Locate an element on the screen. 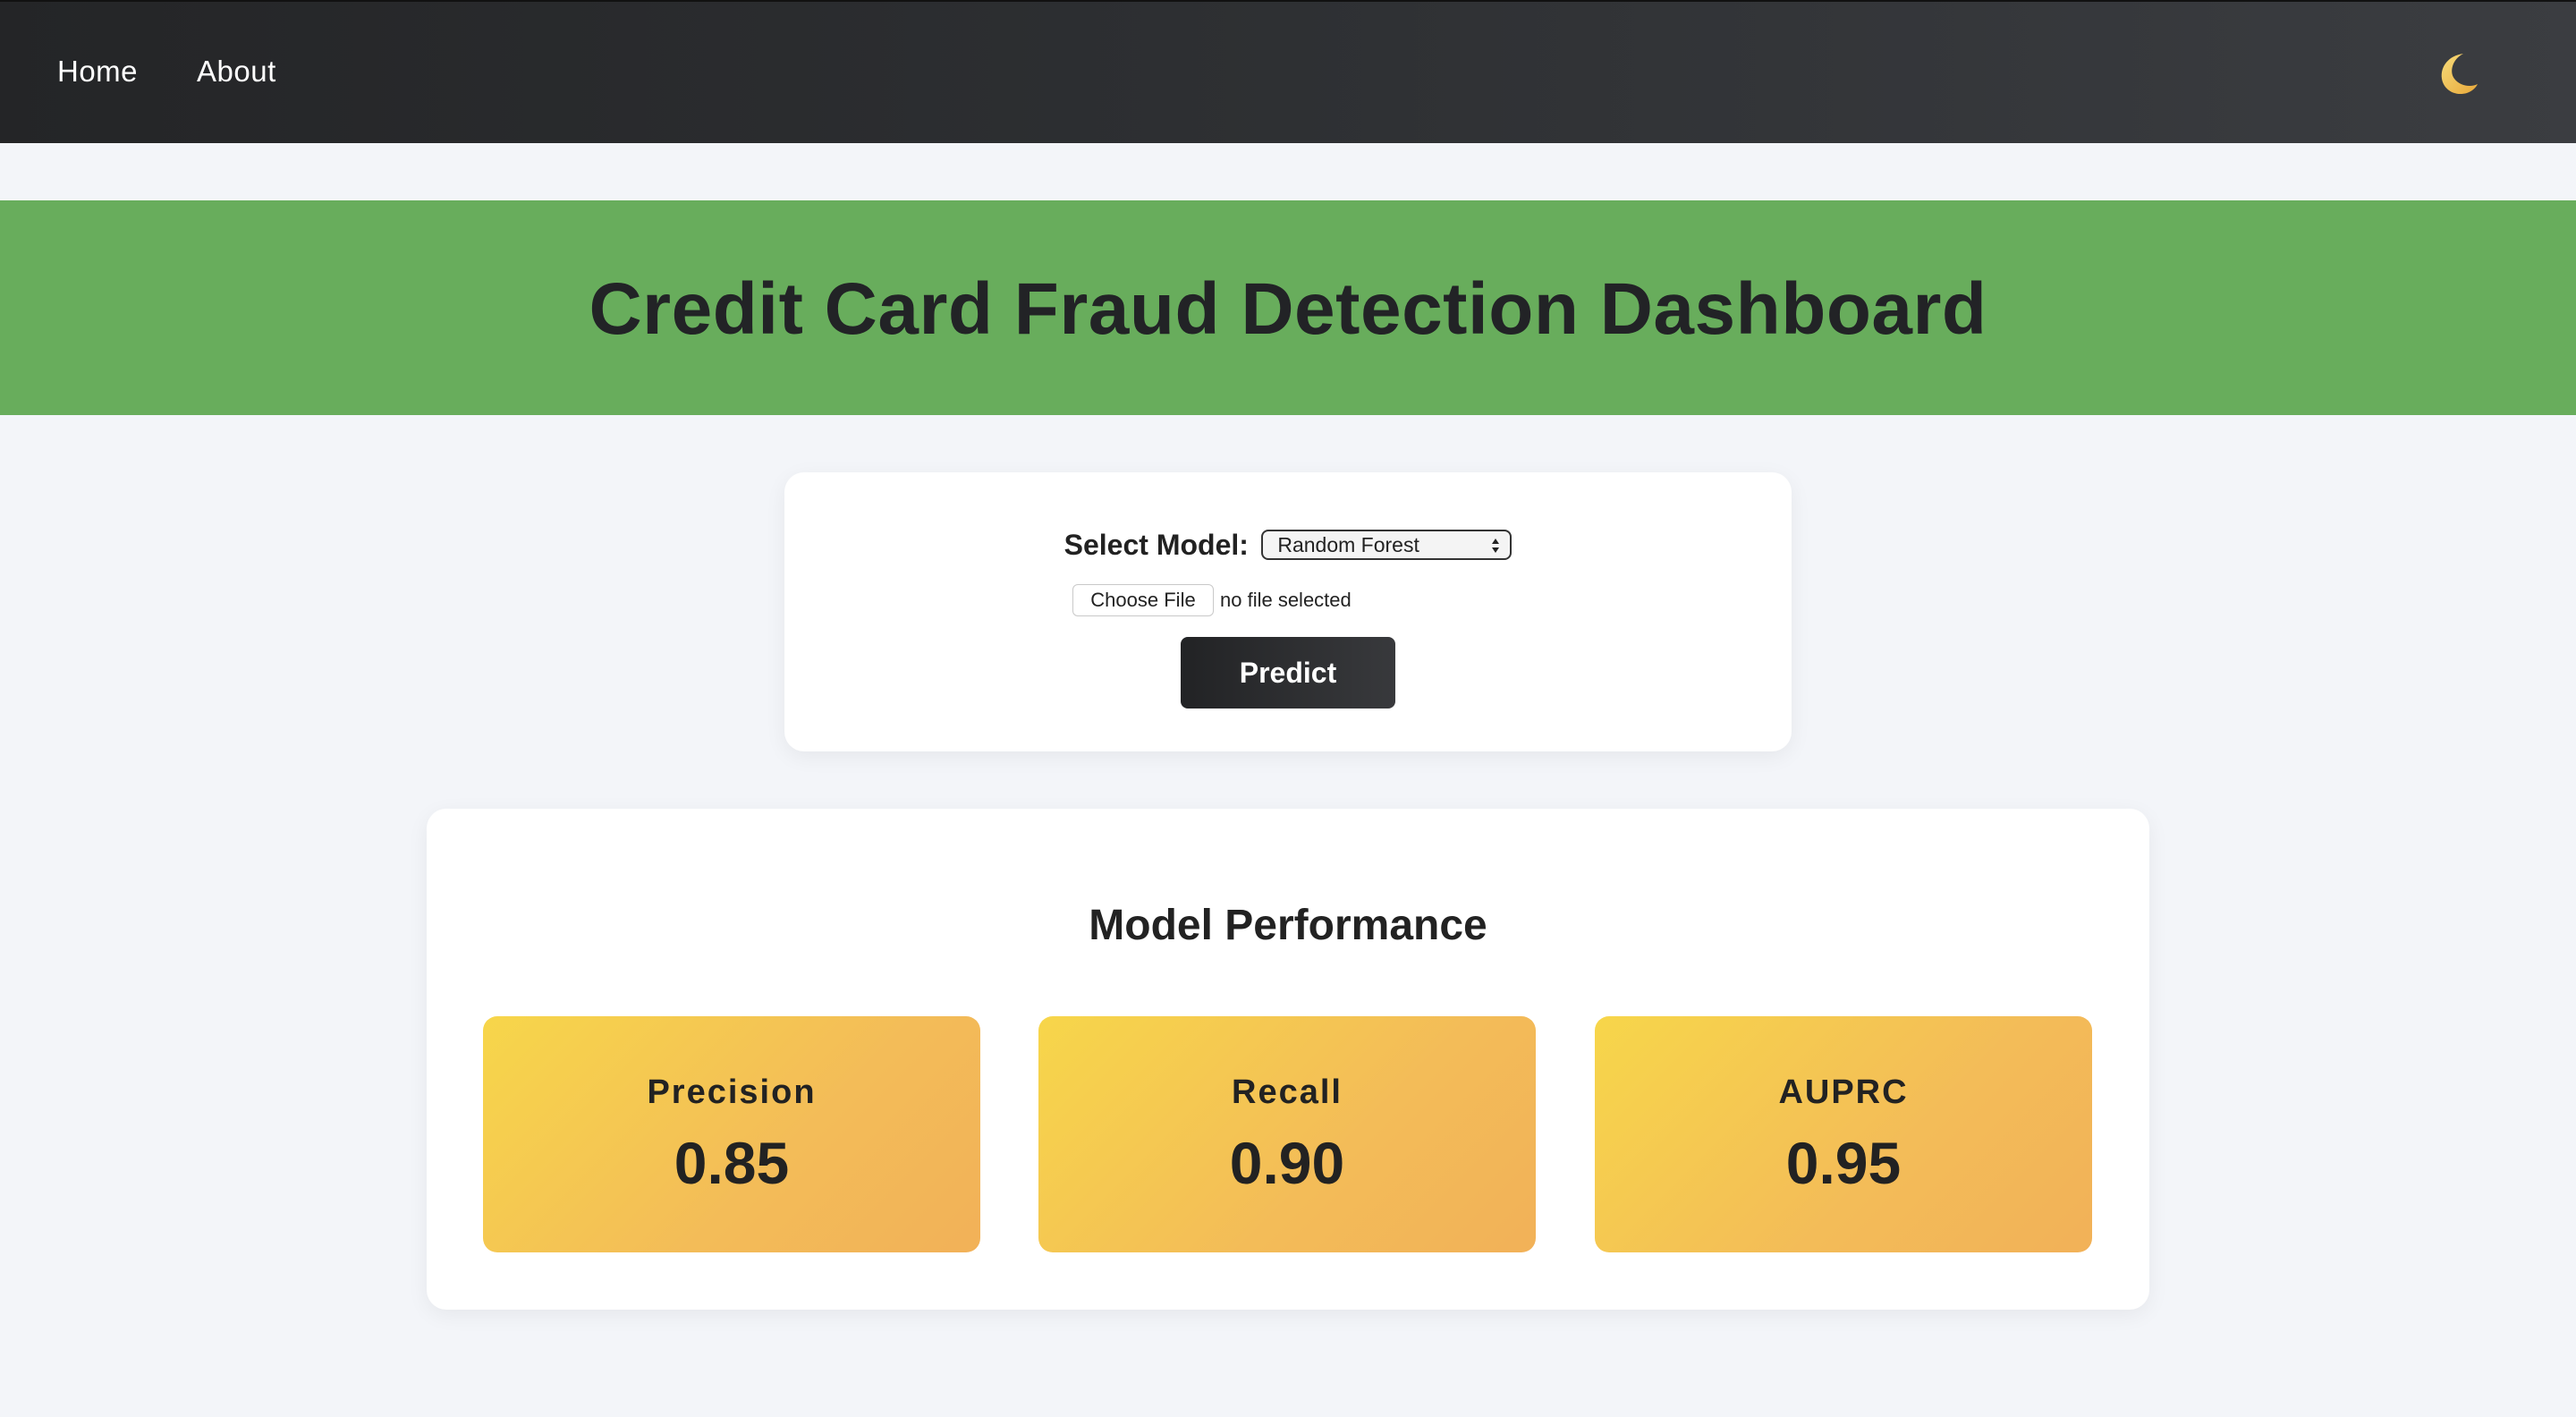 The width and height of the screenshot is (2576, 1417). predict-button: Predict is located at coordinates (1288, 672).